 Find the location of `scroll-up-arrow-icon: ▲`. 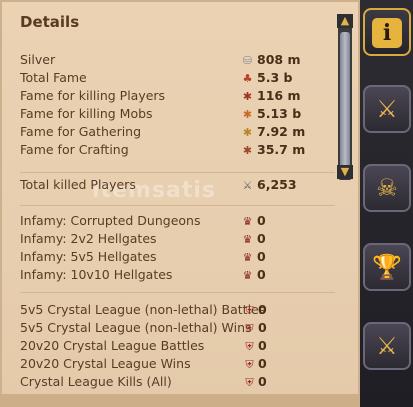

scroll-up-arrow-icon: ▲ is located at coordinates (345, 21).